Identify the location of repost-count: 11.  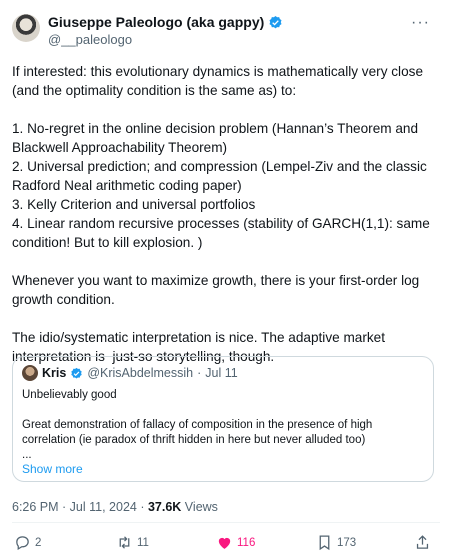
(143, 542).